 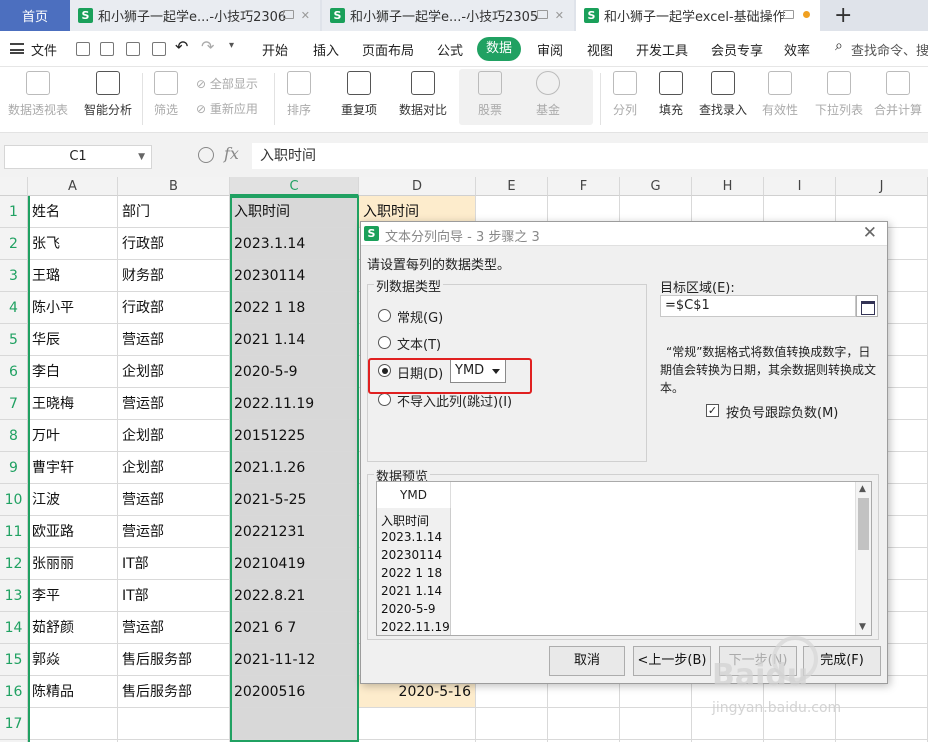 What do you see at coordinates (73, 660) in the screenshot?
I see `cell-name: 郭焱` at bounding box center [73, 660].